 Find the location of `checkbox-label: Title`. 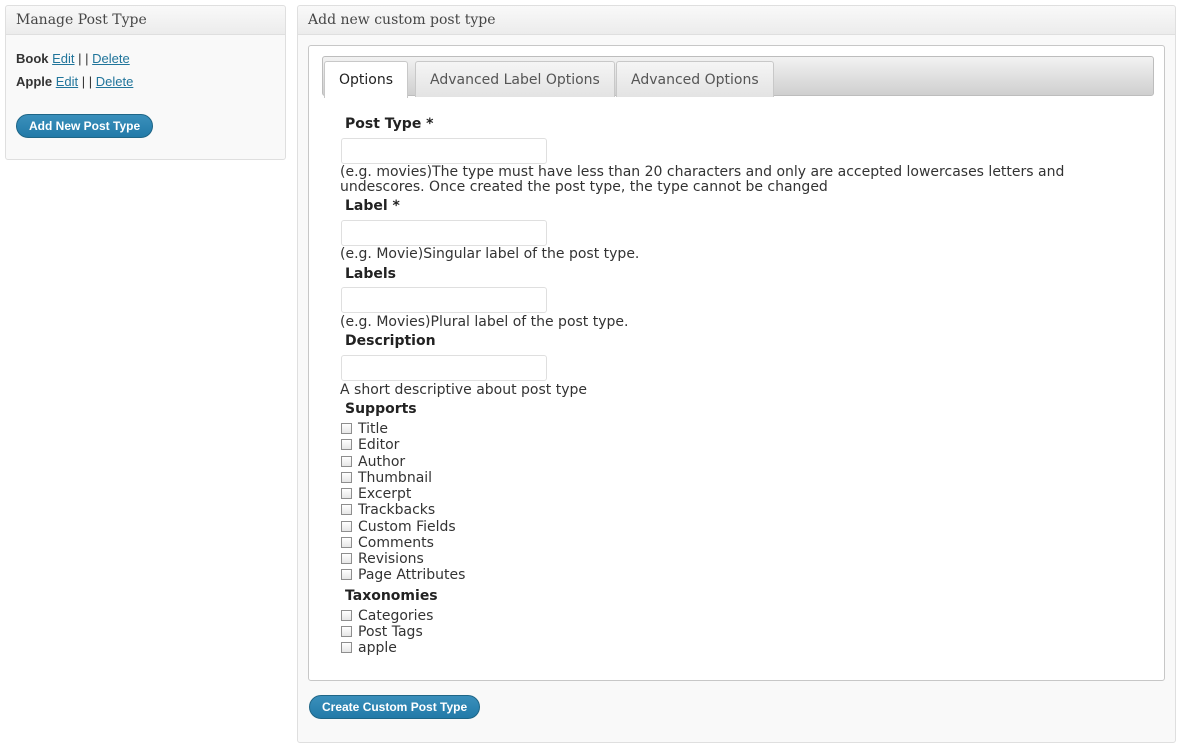

checkbox-label: Title is located at coordinates (373, 429).